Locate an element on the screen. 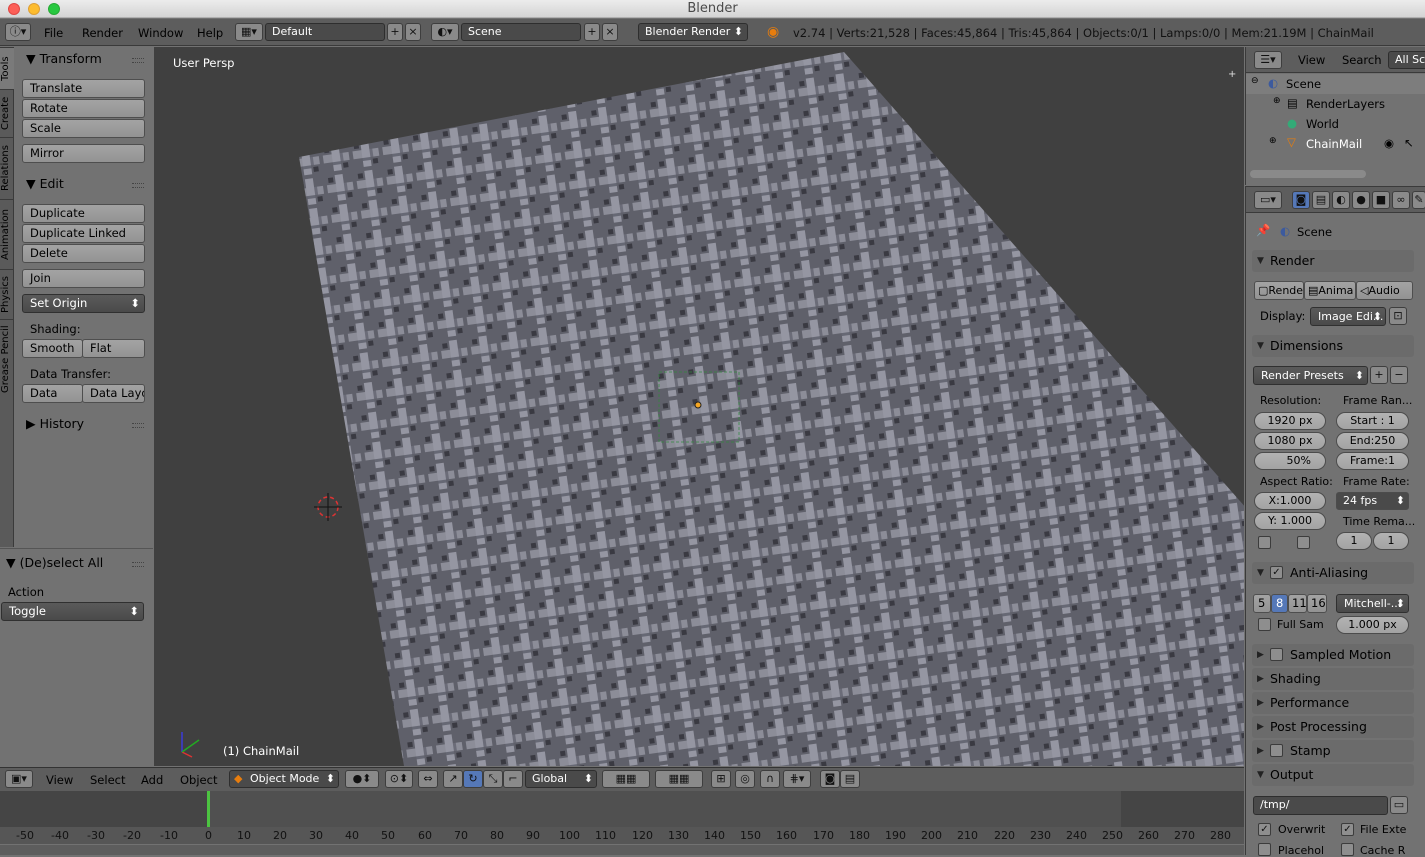 This screenshot has width=1425, height=857. motion-blur-checkbox is located at coordinates (1276, 654).